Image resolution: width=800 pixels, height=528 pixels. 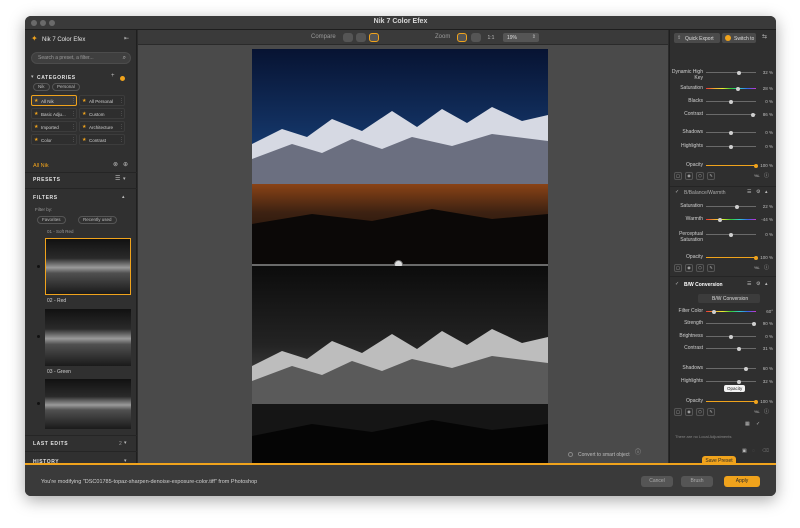 What do you see at coordinates (764, 37) in the screenshot?
I see `expand-icon: ⇆` at bounding box center [764, 37].